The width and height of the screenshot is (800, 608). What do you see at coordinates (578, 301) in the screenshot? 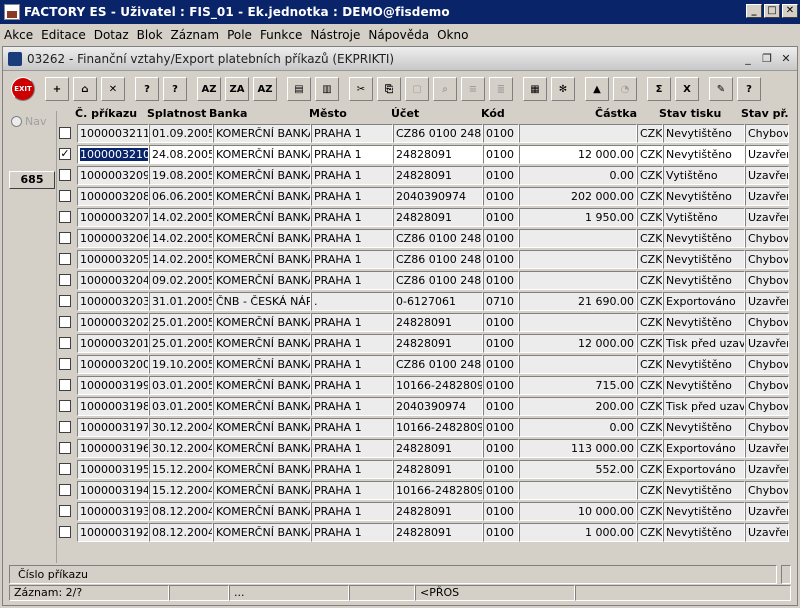
I see `cell-castka: 21 690.00` at bounding box center [578, 301].